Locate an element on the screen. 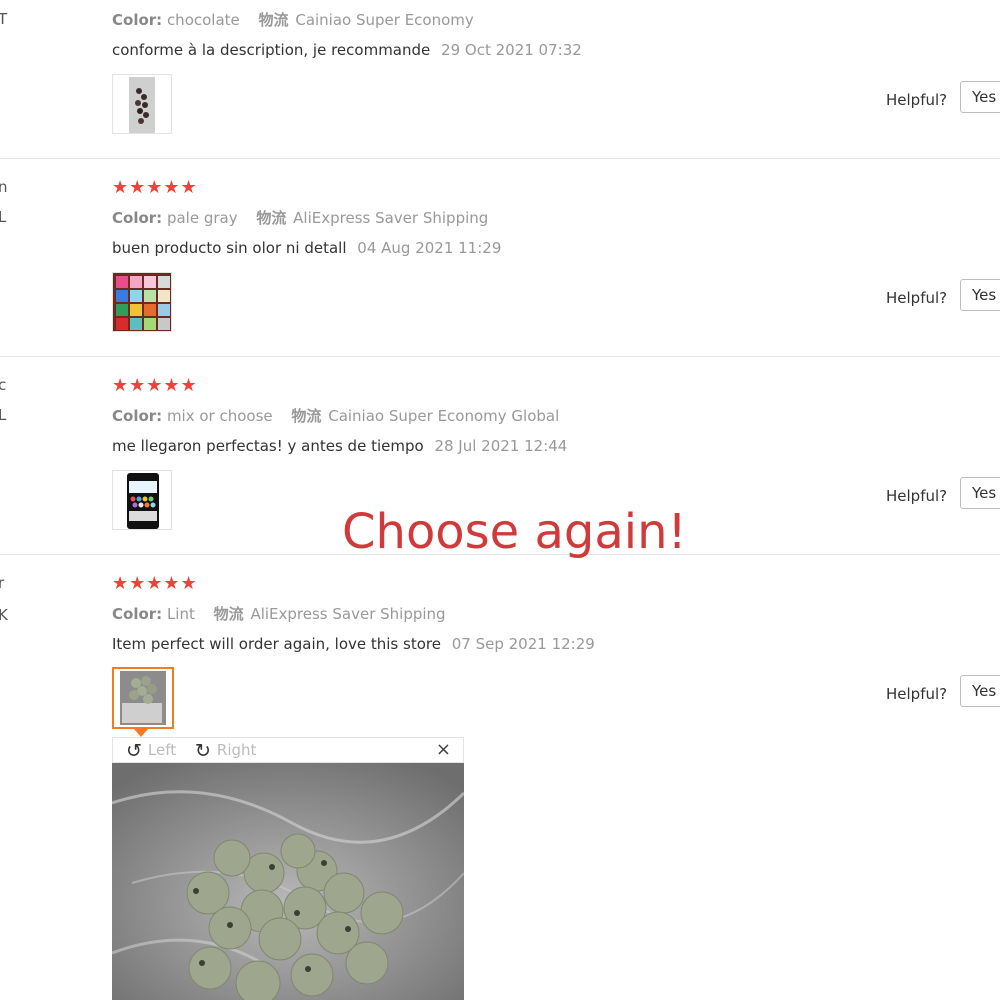 The width and height of the screenshot is (1000, 1000). overlay-annotation-text: Choose again! is located at coordinates (514, 532).